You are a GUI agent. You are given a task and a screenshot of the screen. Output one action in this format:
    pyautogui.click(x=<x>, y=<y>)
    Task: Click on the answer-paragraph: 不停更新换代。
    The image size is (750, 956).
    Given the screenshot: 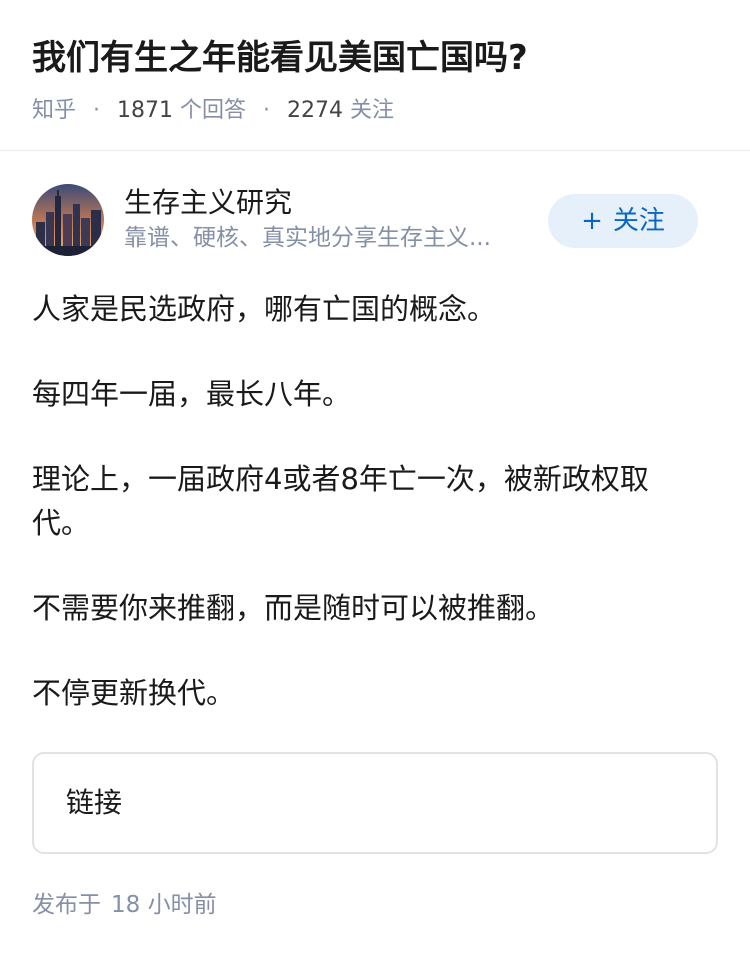 What is the action you would take?
    pyautogui.click(x=134, y=693)
    